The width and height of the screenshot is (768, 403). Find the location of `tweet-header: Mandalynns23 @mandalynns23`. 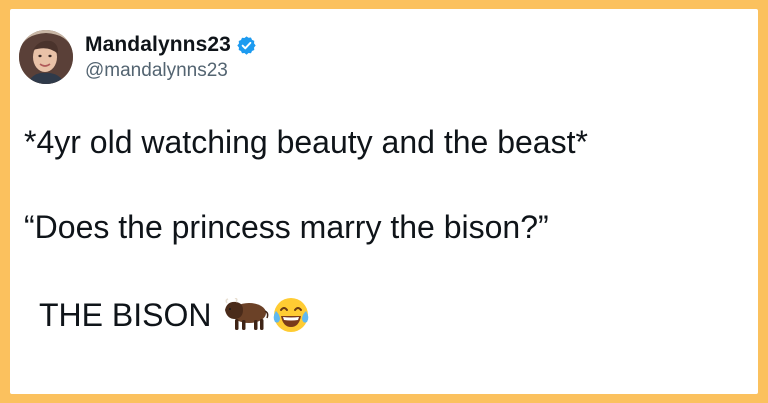

tweet-header: Mandalynns23 @mandalynns23 is located at coordinates (138, 57).